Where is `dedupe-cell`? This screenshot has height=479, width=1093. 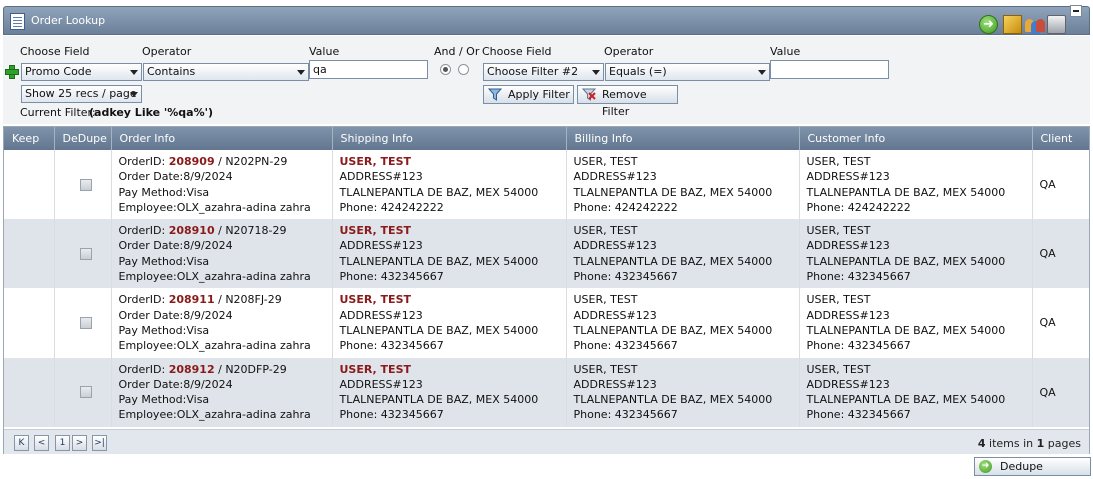 dedupe-cell is located at coordinates (82, 254).